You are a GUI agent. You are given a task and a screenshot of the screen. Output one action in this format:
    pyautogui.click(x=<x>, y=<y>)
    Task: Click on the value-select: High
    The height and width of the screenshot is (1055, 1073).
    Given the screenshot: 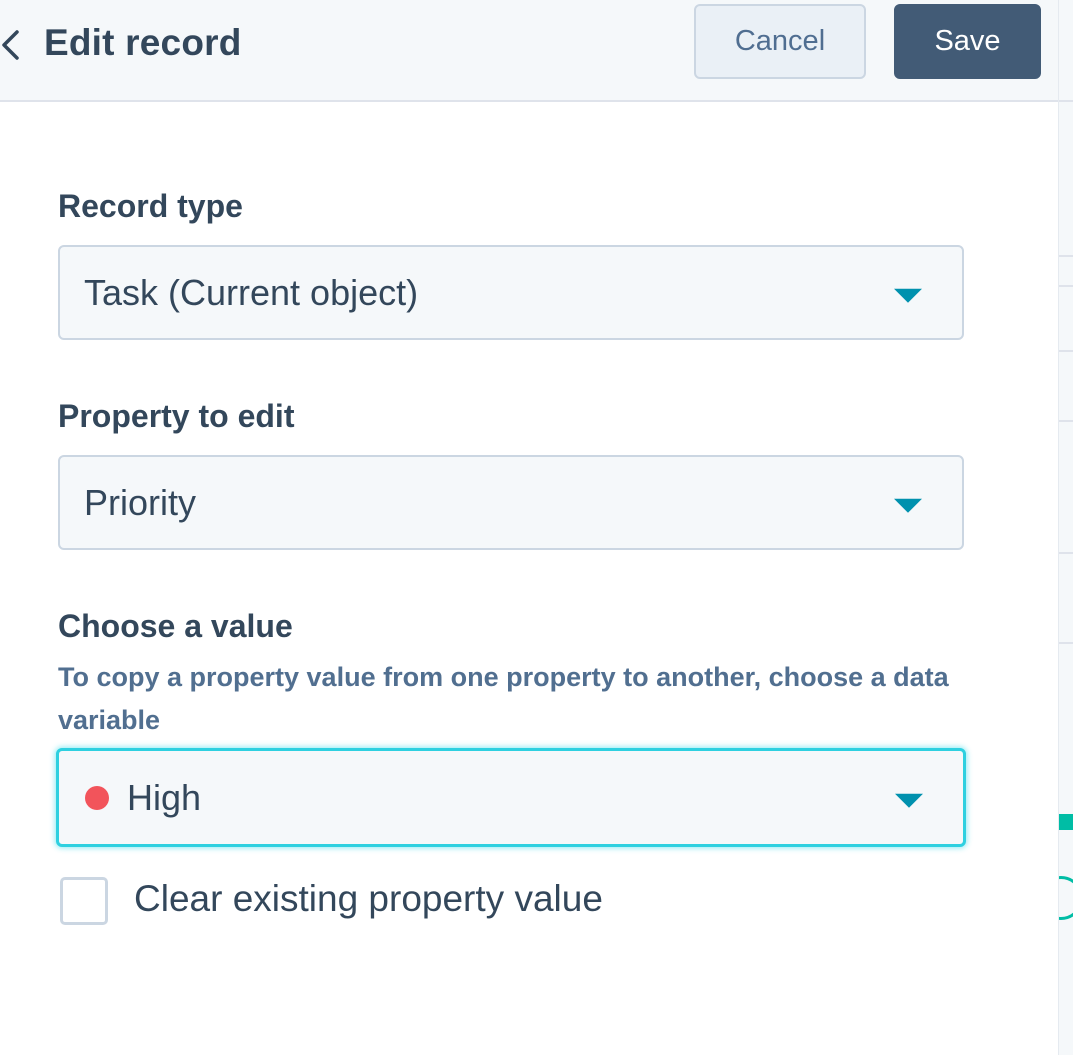 What is the action you would take?
    pyautogui.click(x=511, y=797)
    